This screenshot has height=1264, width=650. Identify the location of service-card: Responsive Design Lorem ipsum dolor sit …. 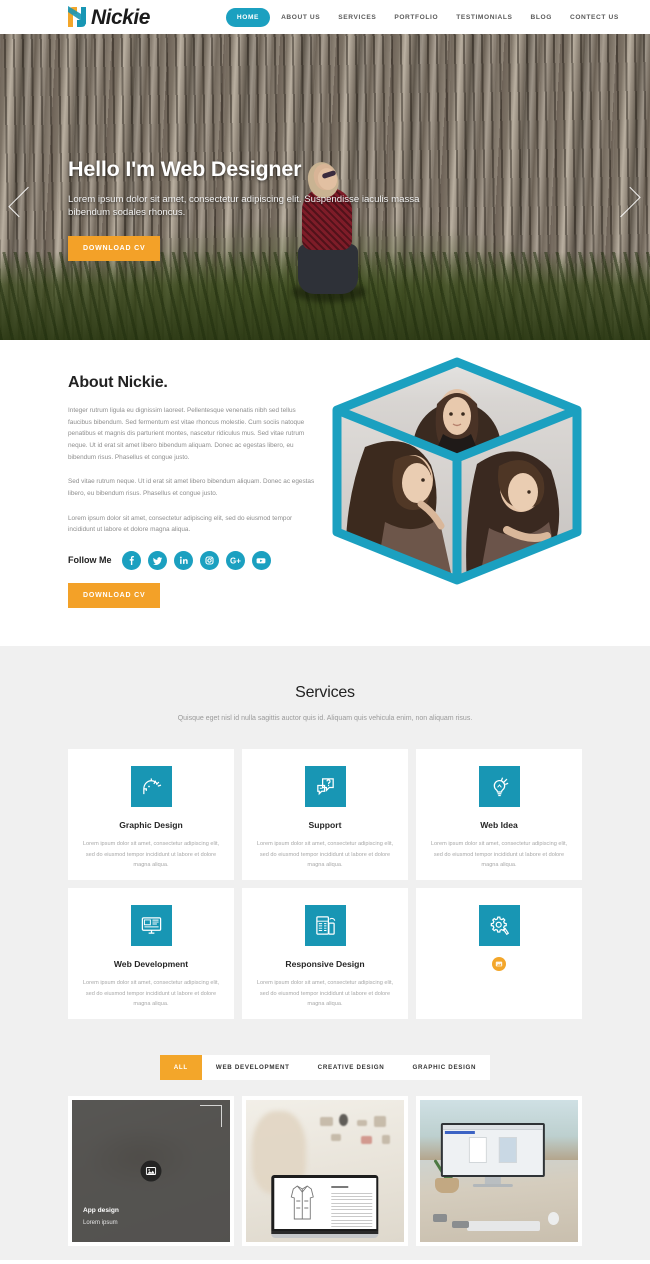
(325, 953).